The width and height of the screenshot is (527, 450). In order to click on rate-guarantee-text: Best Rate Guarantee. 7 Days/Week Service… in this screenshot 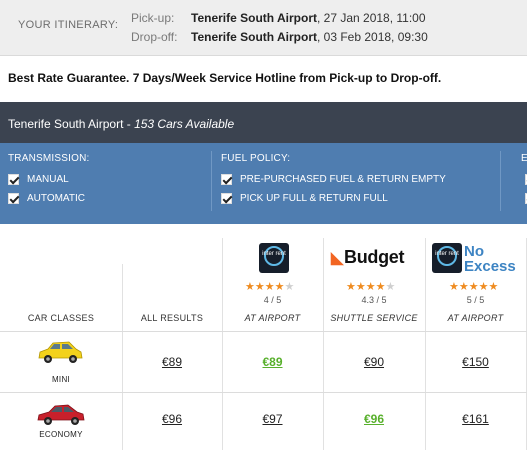, I will do `click(225, 78)`.